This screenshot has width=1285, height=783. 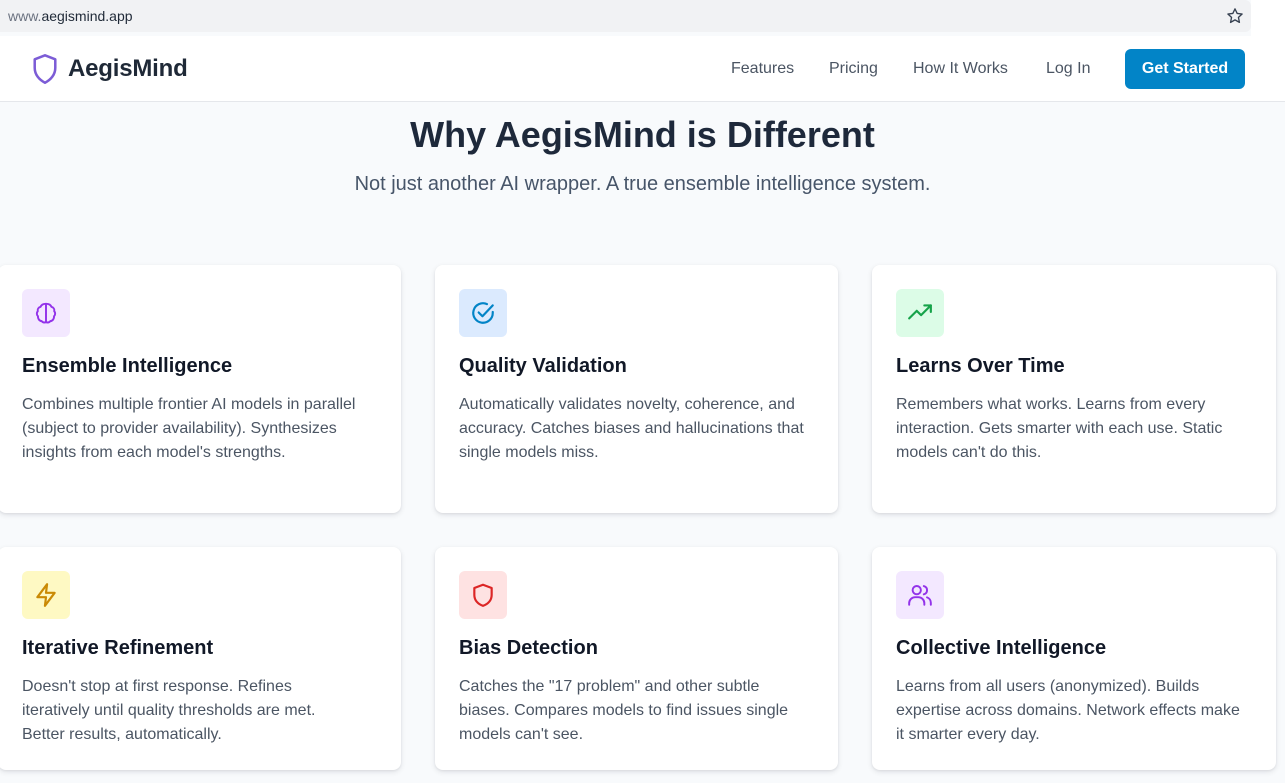 I want to click on address-bar: www.aegismind.app, so click(x=625, y=16).